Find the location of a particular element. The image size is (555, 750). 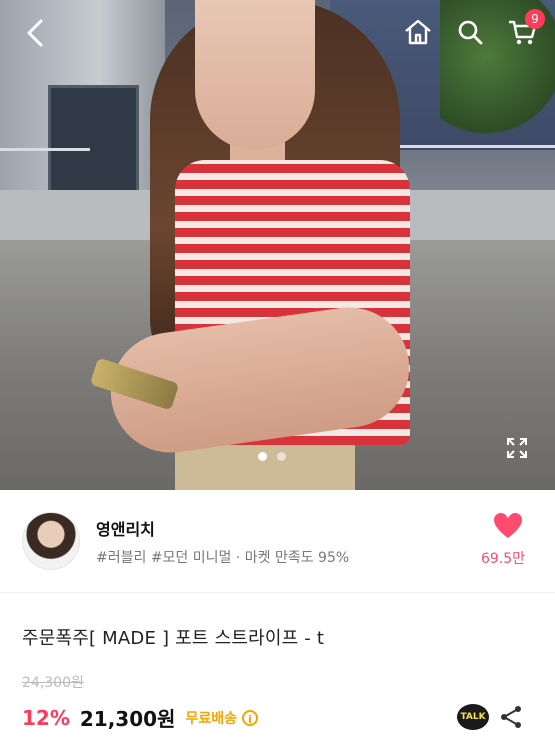

shop-name: 영앤리치 is located at coordinates (125, 528).